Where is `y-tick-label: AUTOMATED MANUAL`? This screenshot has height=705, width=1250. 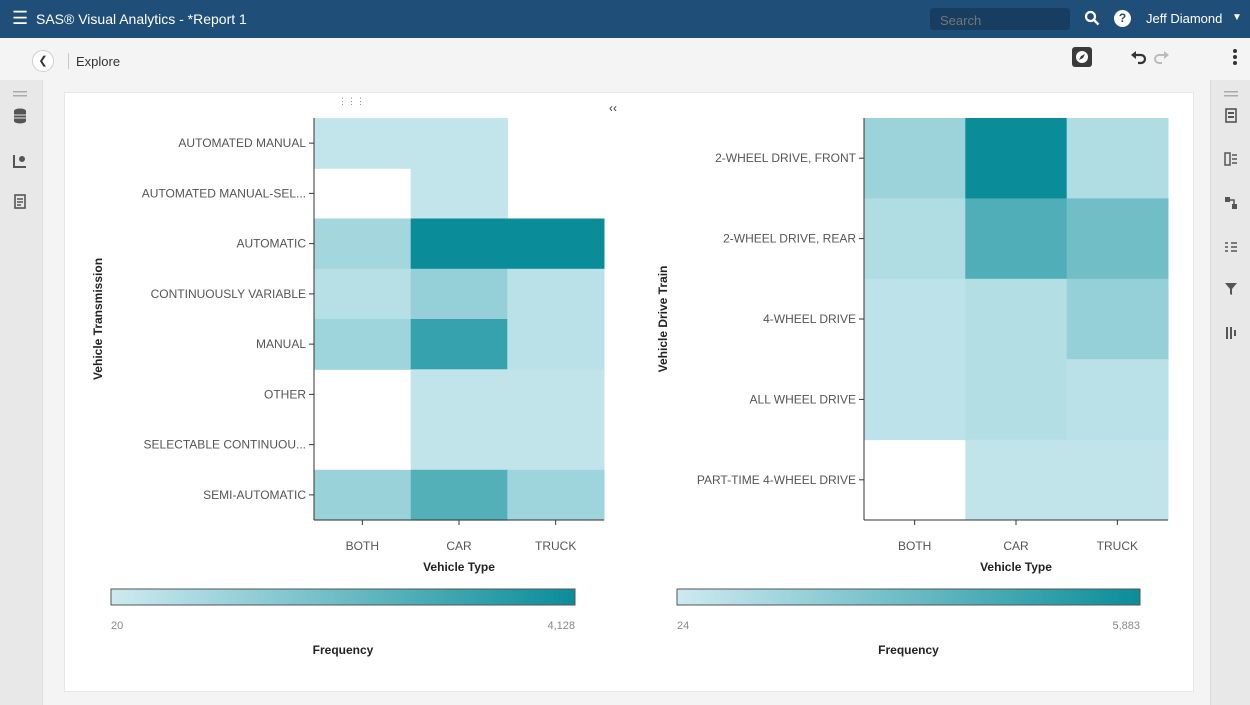
y-tick-label: AUTOMATED MANUAL is located at coordinates (242, 143).